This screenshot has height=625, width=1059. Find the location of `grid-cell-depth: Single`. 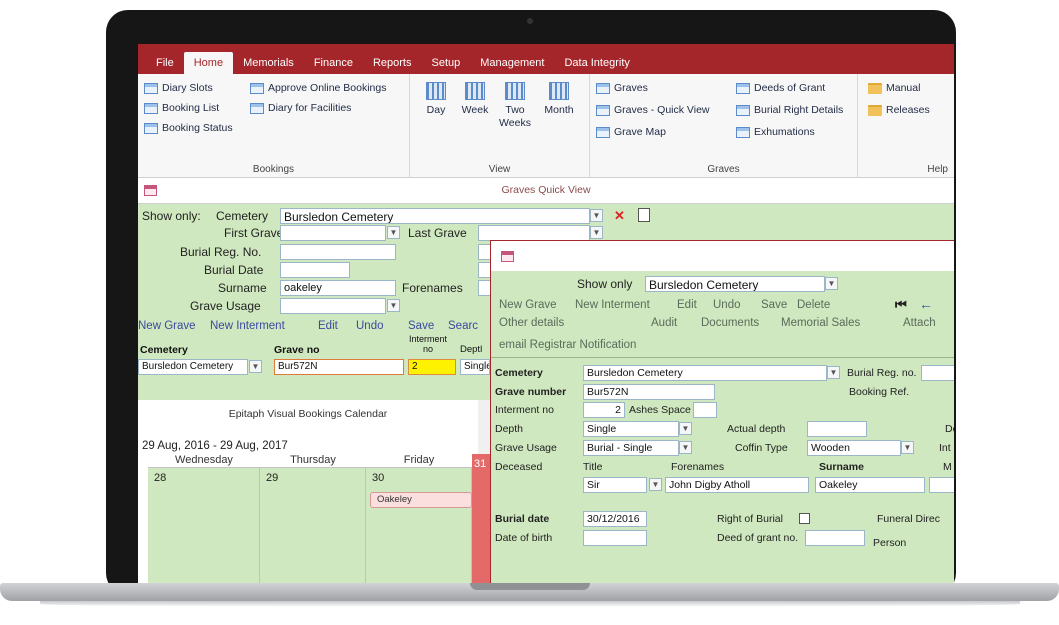

grid-cell-depth: Single is located at coordinates (475, 367).